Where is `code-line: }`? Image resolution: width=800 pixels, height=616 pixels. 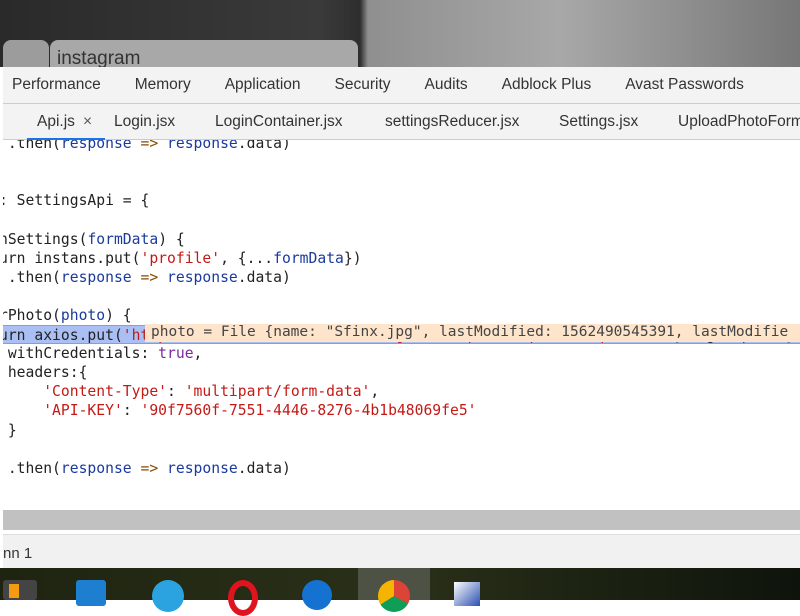 code-line: } is located at coordinates (10, 430).